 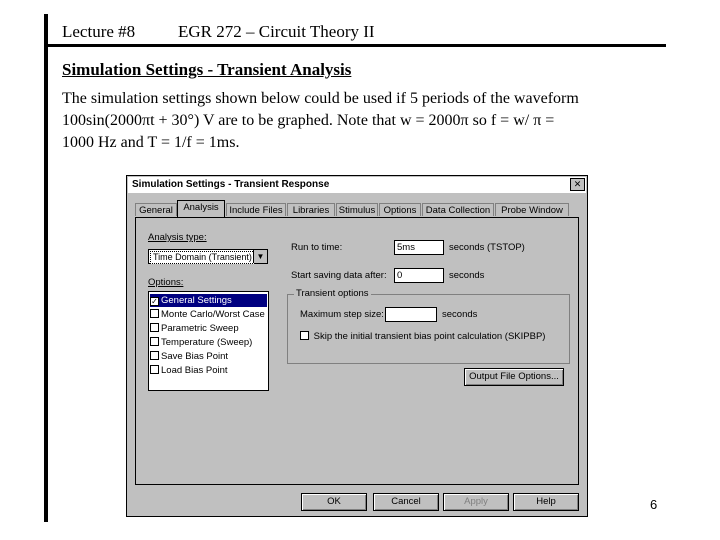 What do you see at coordinates (460, 314) in the screenshot?
I see `max-step-unit: seconds` at bounding box center [460, 314].